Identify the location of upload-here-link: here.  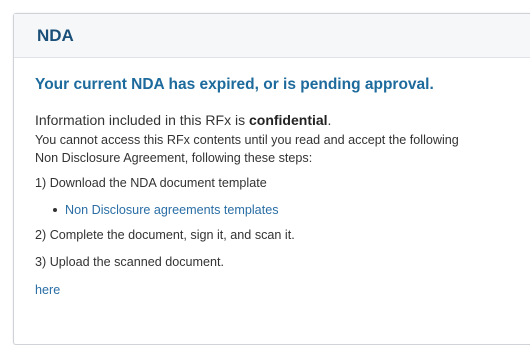
(47, 290).